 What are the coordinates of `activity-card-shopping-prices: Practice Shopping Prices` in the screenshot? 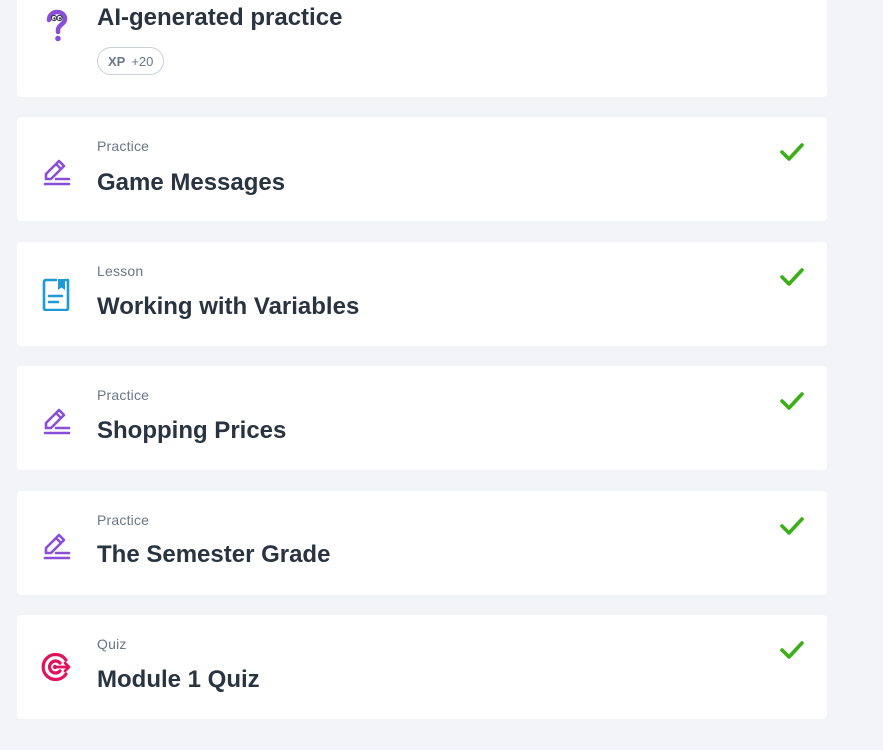 It's located at (422, 418).